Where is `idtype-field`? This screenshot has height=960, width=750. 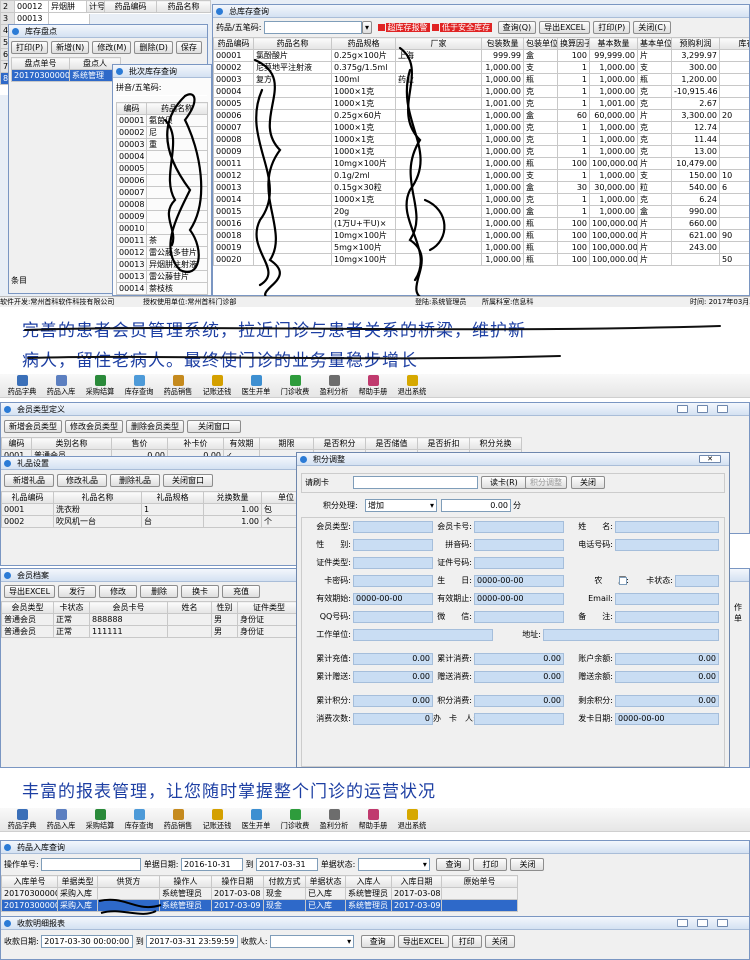 idtype-field is located at coordinates (393, 563).